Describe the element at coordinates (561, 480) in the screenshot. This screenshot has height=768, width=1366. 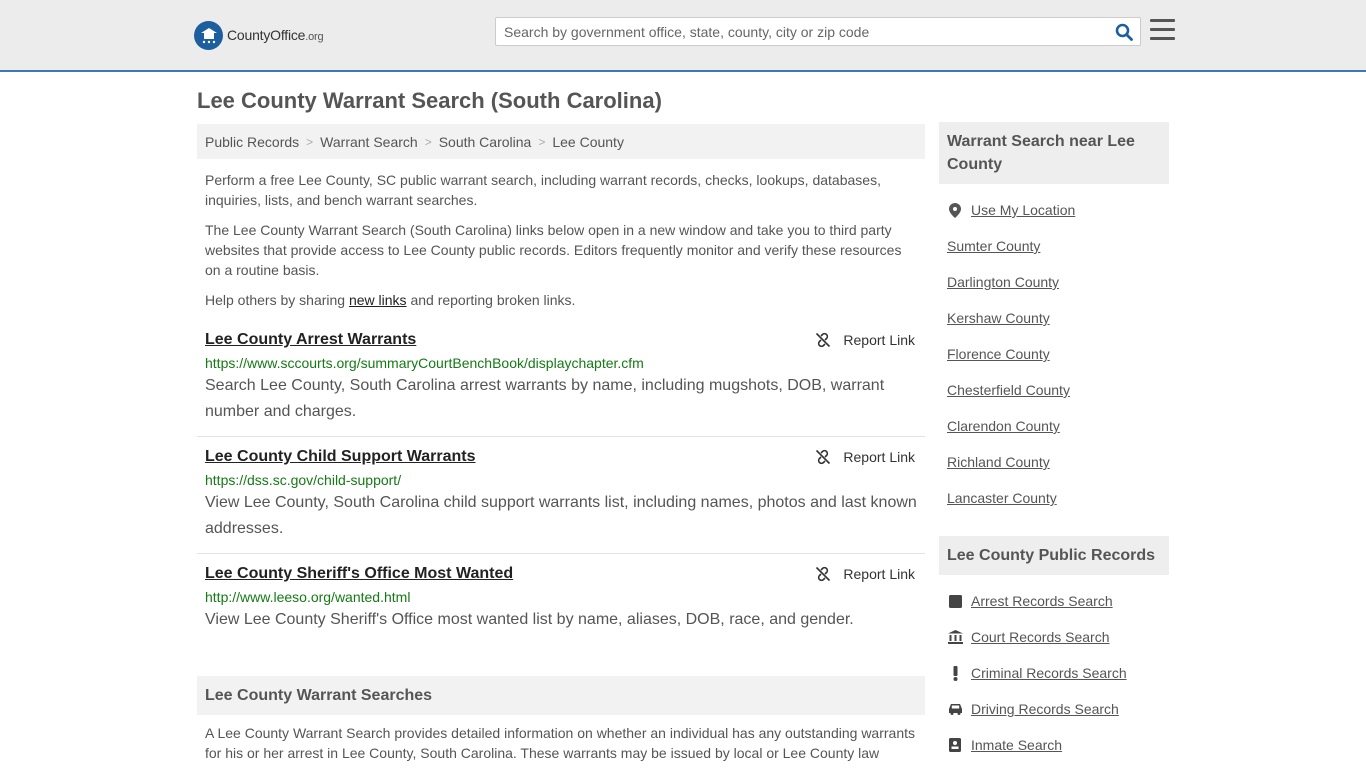
I see `result-url: https://dss.sc.gov/child-support/` at that location.